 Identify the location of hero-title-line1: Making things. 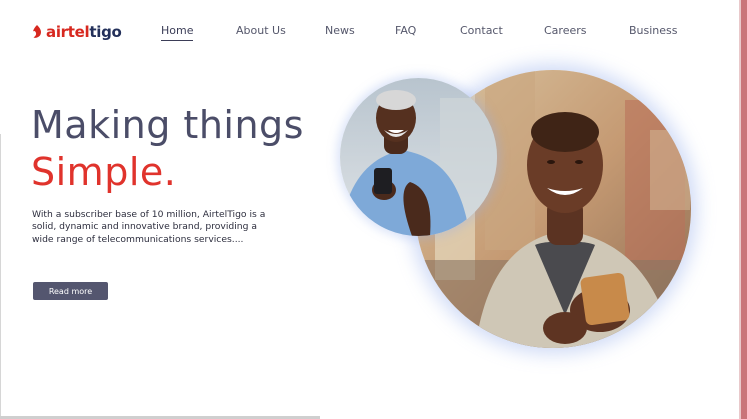
(167, 125).